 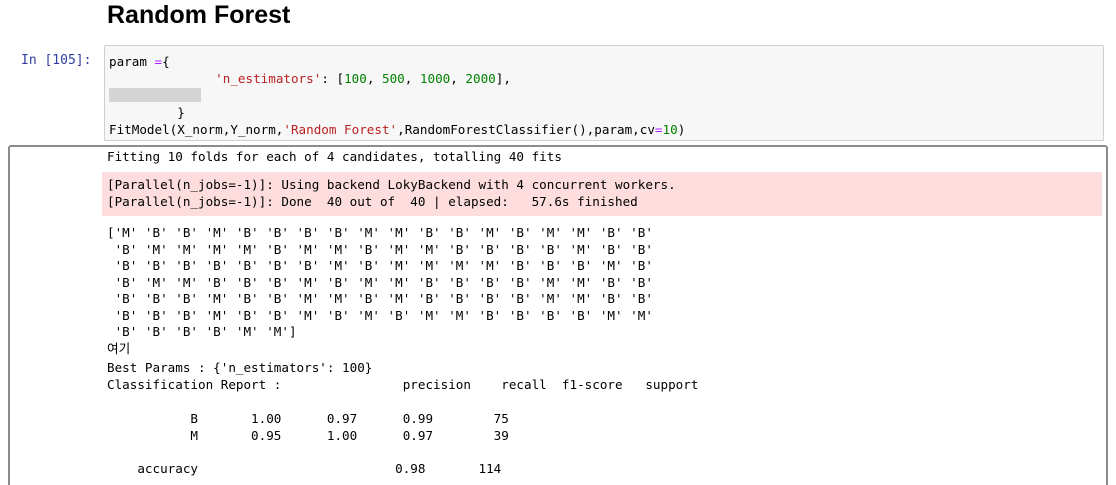 I want to click on section-heading: Random Forest, so click(x=199, y=15).